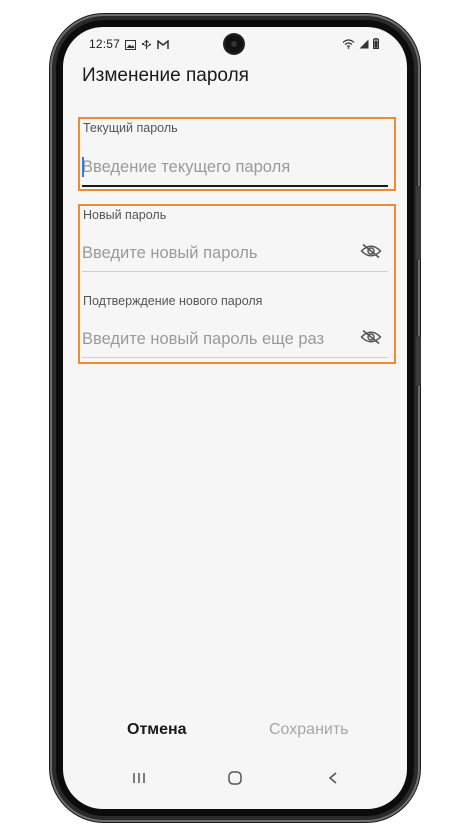  I want to click on status-left: 12:57, so click(129, 44).